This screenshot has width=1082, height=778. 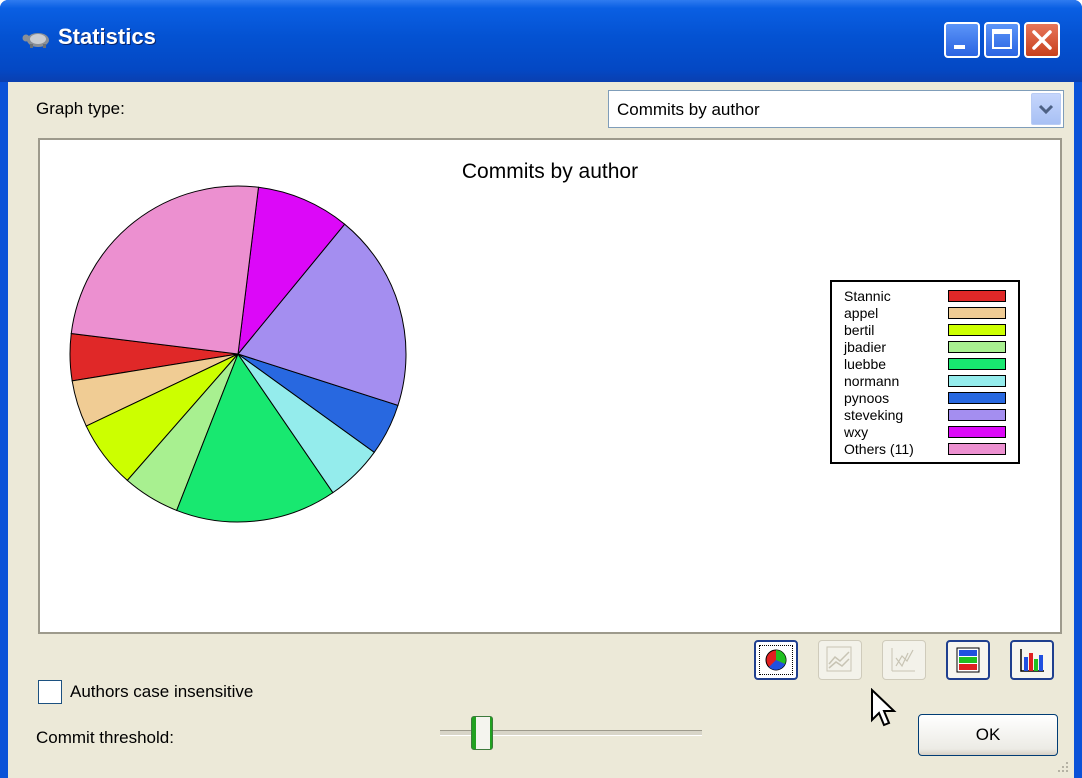 What do you see at coordinates (925, 296) in the screenshot?
I see `legend-entry: Stannic` at bounding box center [925, 296].